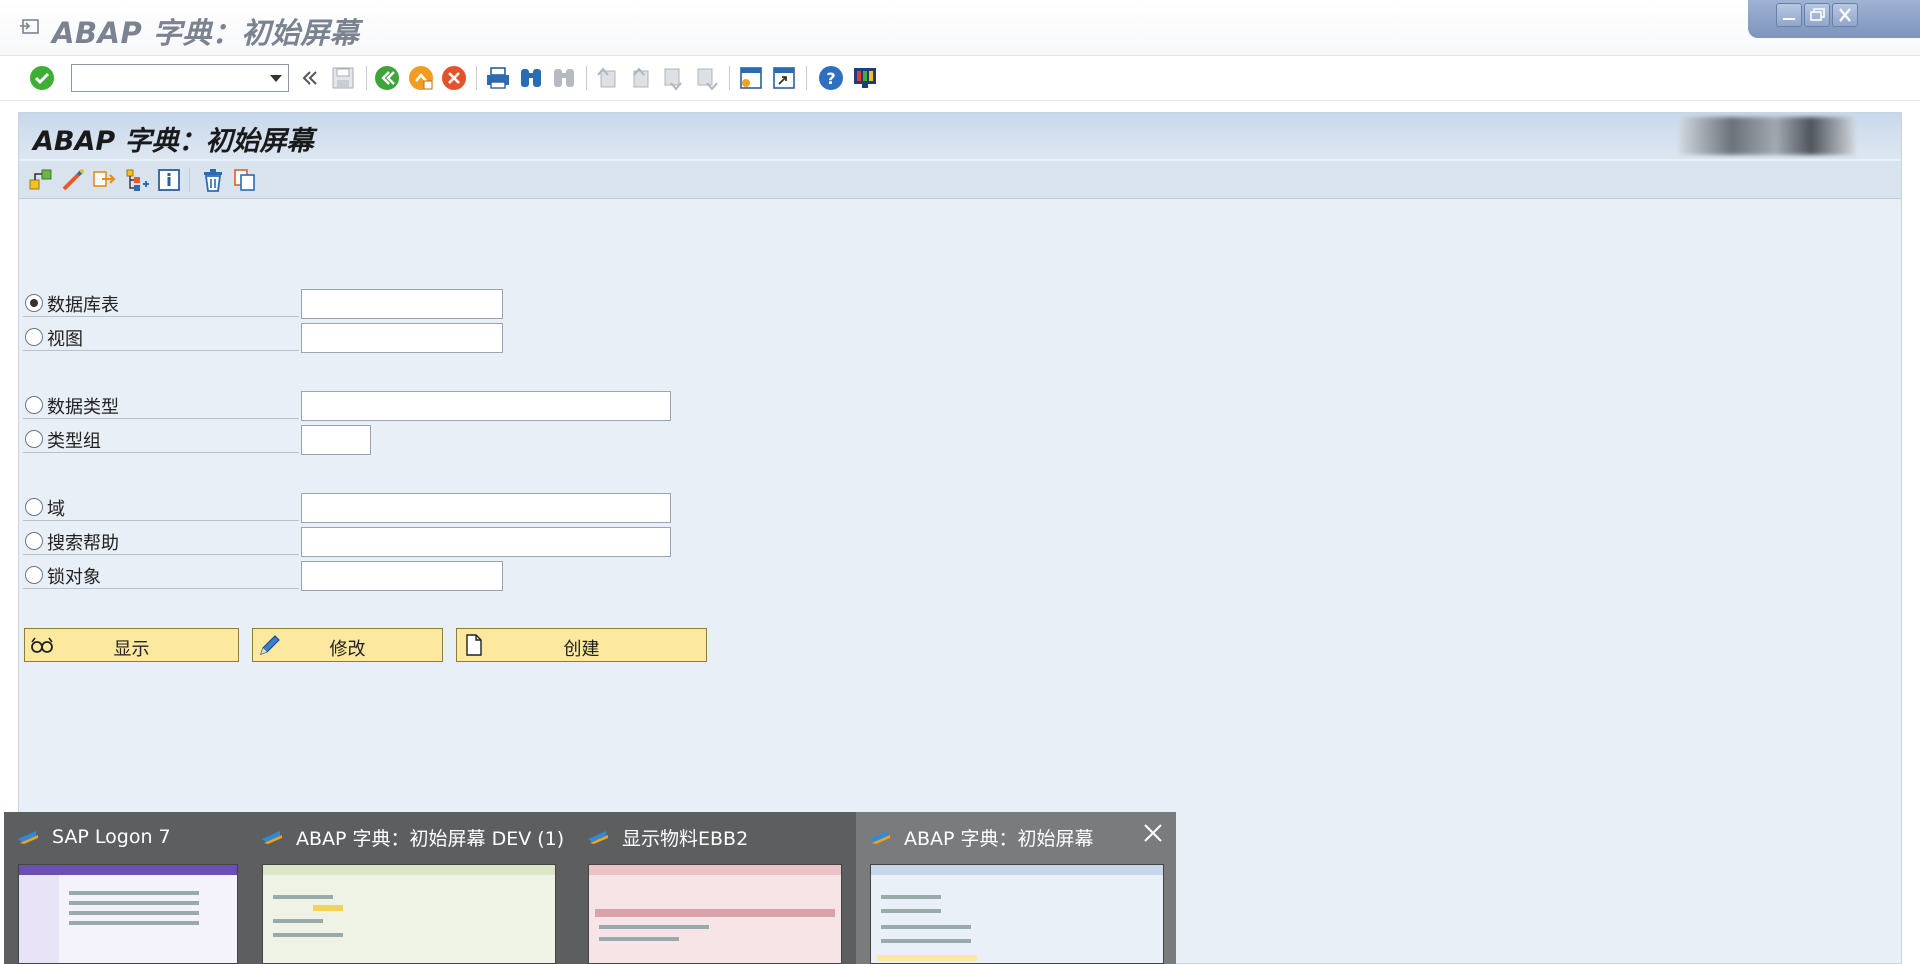  Describe the element at coordinates (213, 180) in the screenshot. I see `delete-button` at that location.